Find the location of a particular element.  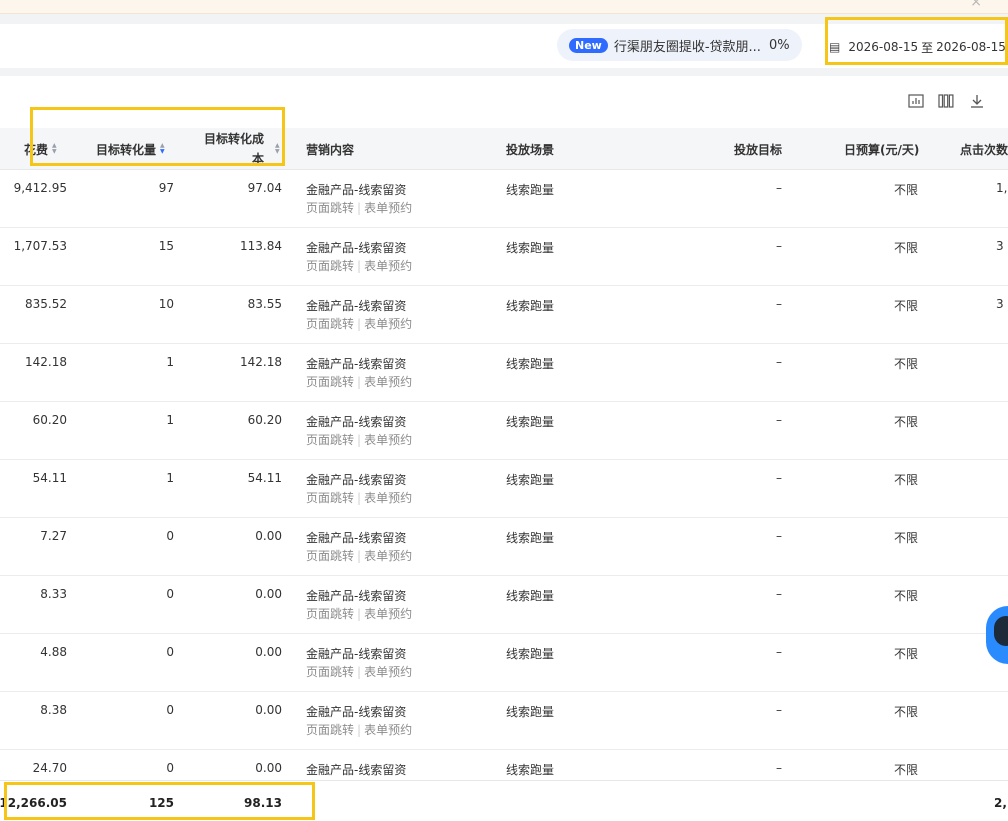

cell-cost: 142.18 is located at coordinates (46, 362).